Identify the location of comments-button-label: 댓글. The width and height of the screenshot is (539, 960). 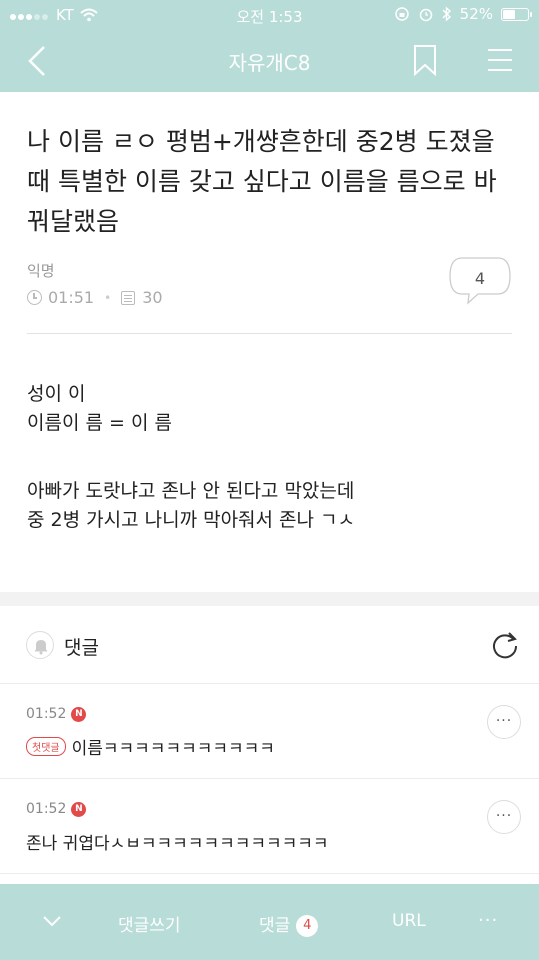
(275, 926).